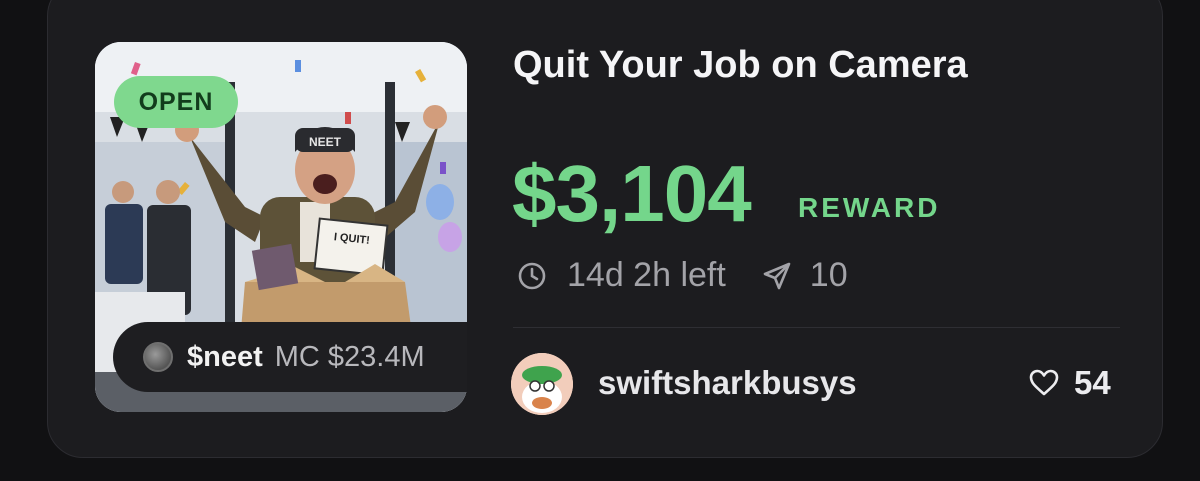  Describe the element at coordinates (740, 65) in the screenshot. I see `bounty-title: Quit Your Job on Camera` at that location.